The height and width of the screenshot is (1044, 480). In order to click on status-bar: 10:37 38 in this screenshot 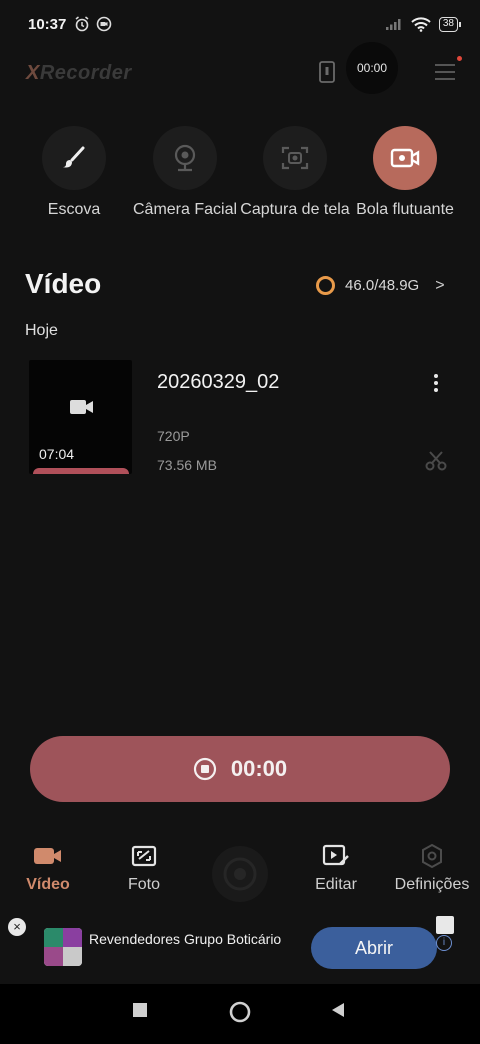, I will do `click(240, 24)`.